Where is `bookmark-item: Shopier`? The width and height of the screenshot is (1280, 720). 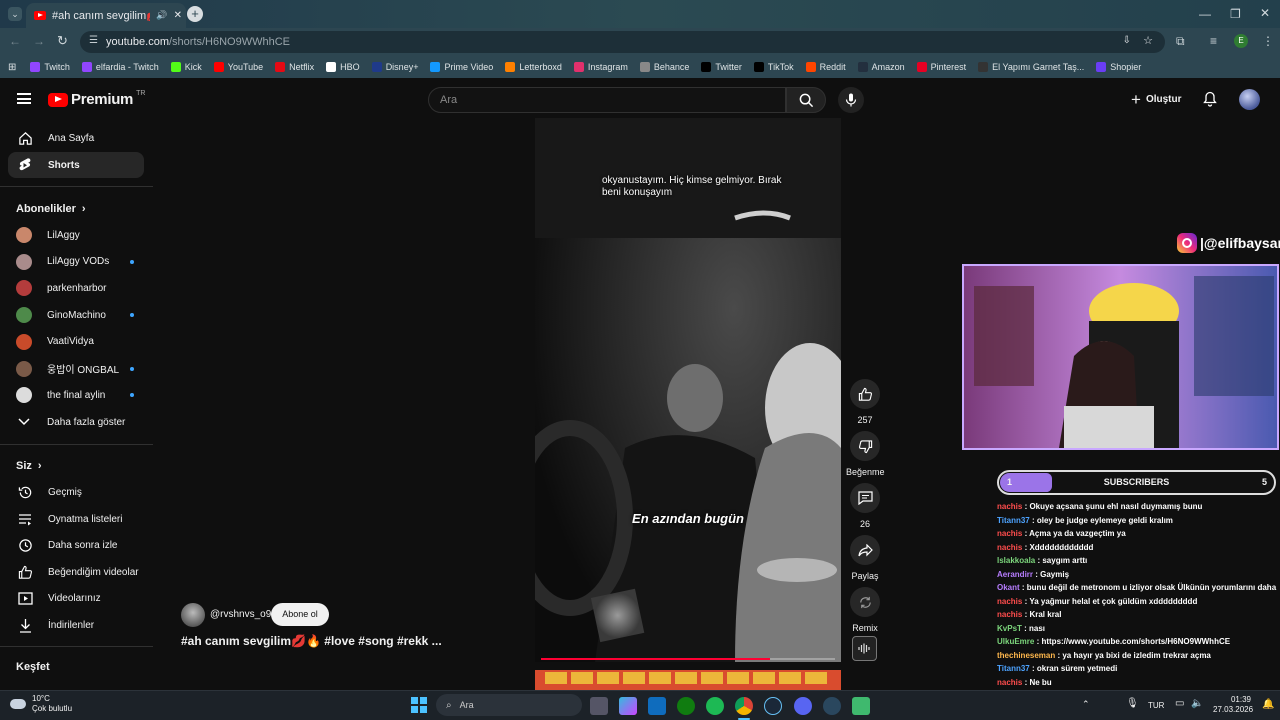 bookmark-item: Shopier is located at coordinates (1118, 67).